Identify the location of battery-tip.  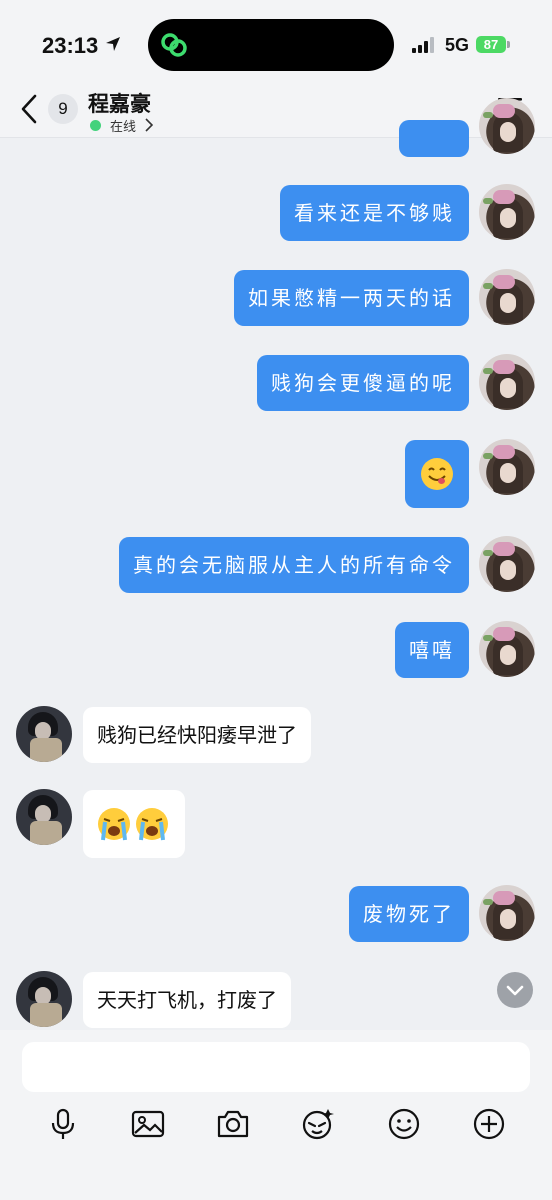
(508, 44).